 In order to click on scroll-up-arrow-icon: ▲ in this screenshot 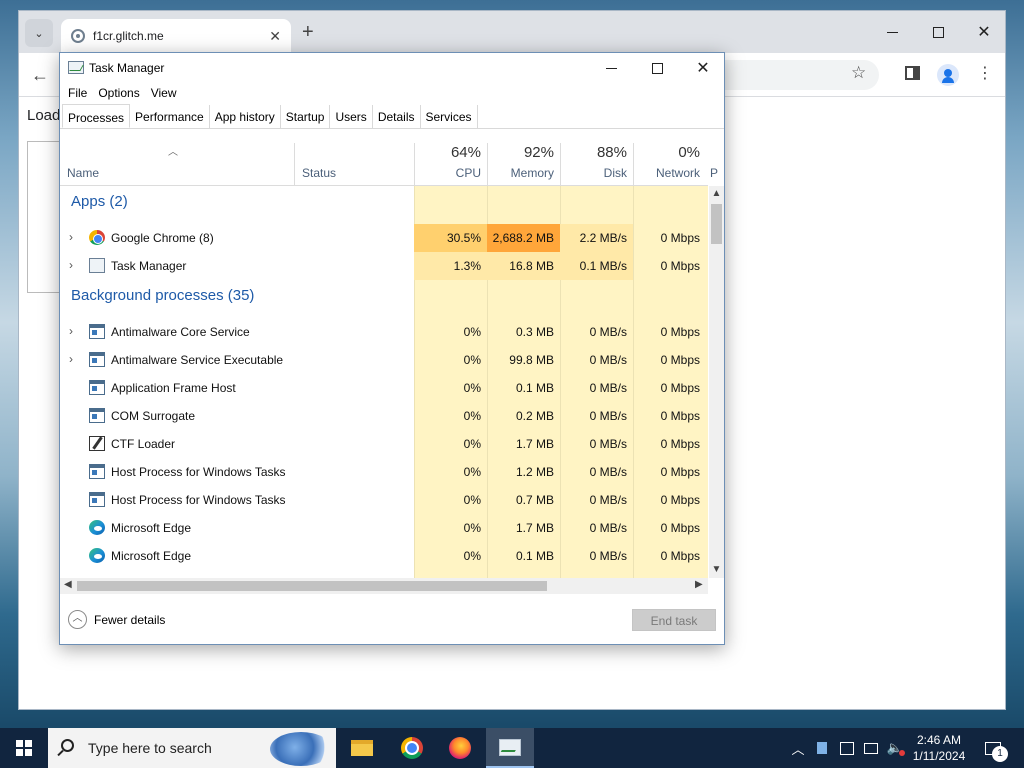, I will do `click(716, 193)`.